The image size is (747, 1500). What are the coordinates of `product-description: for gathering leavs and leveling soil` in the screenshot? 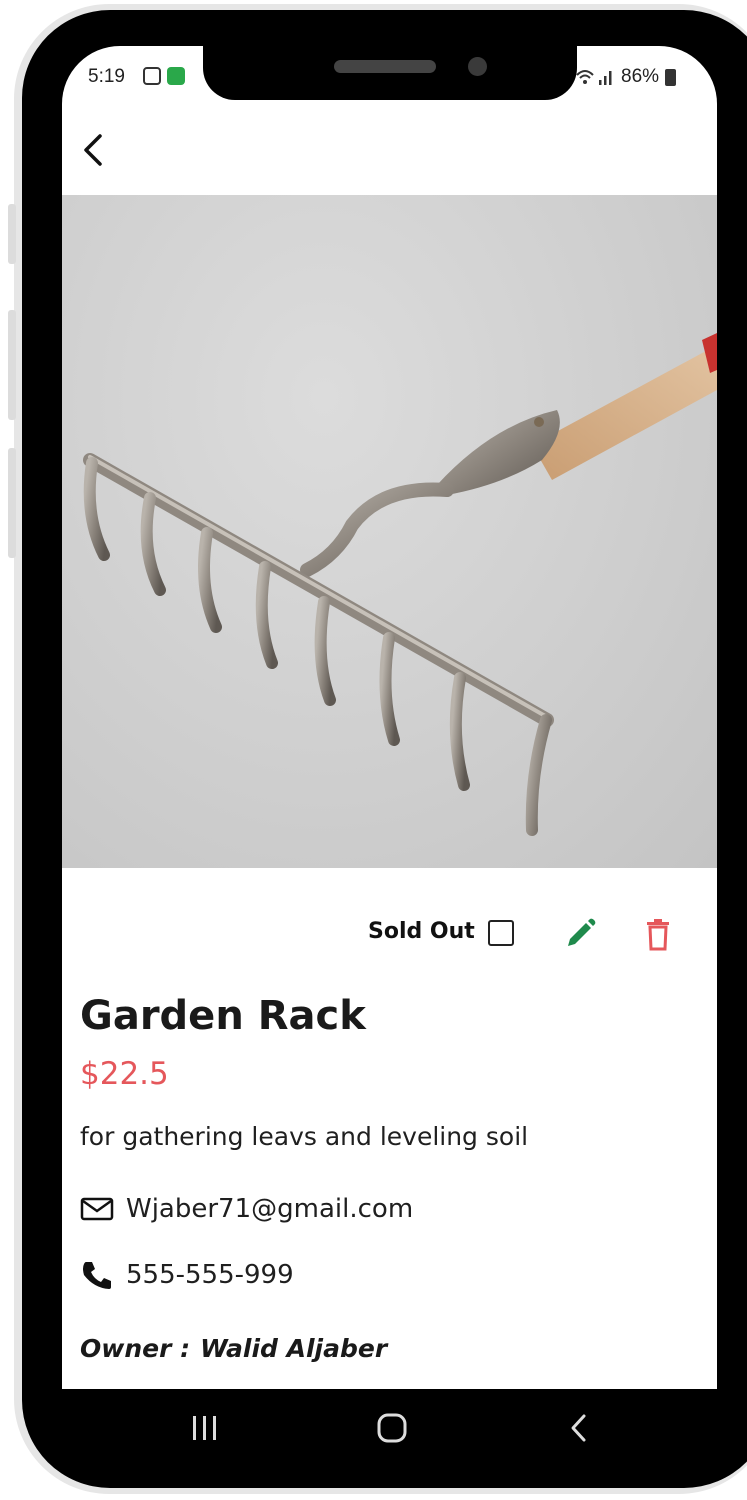 It's located at (304, 1136).